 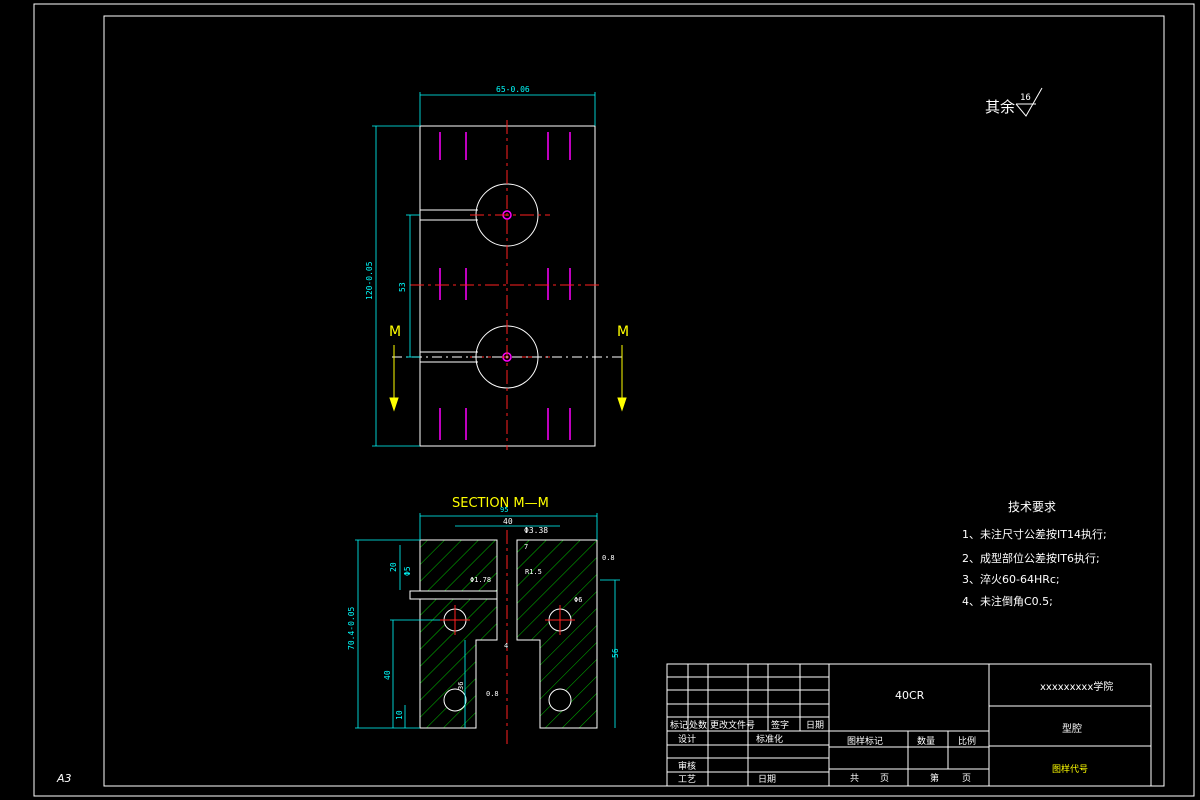 What do you see at coordinates (698, 725) in the screenshot?
I see `tb-header-2: 处数` at bounding box center [698, 725].